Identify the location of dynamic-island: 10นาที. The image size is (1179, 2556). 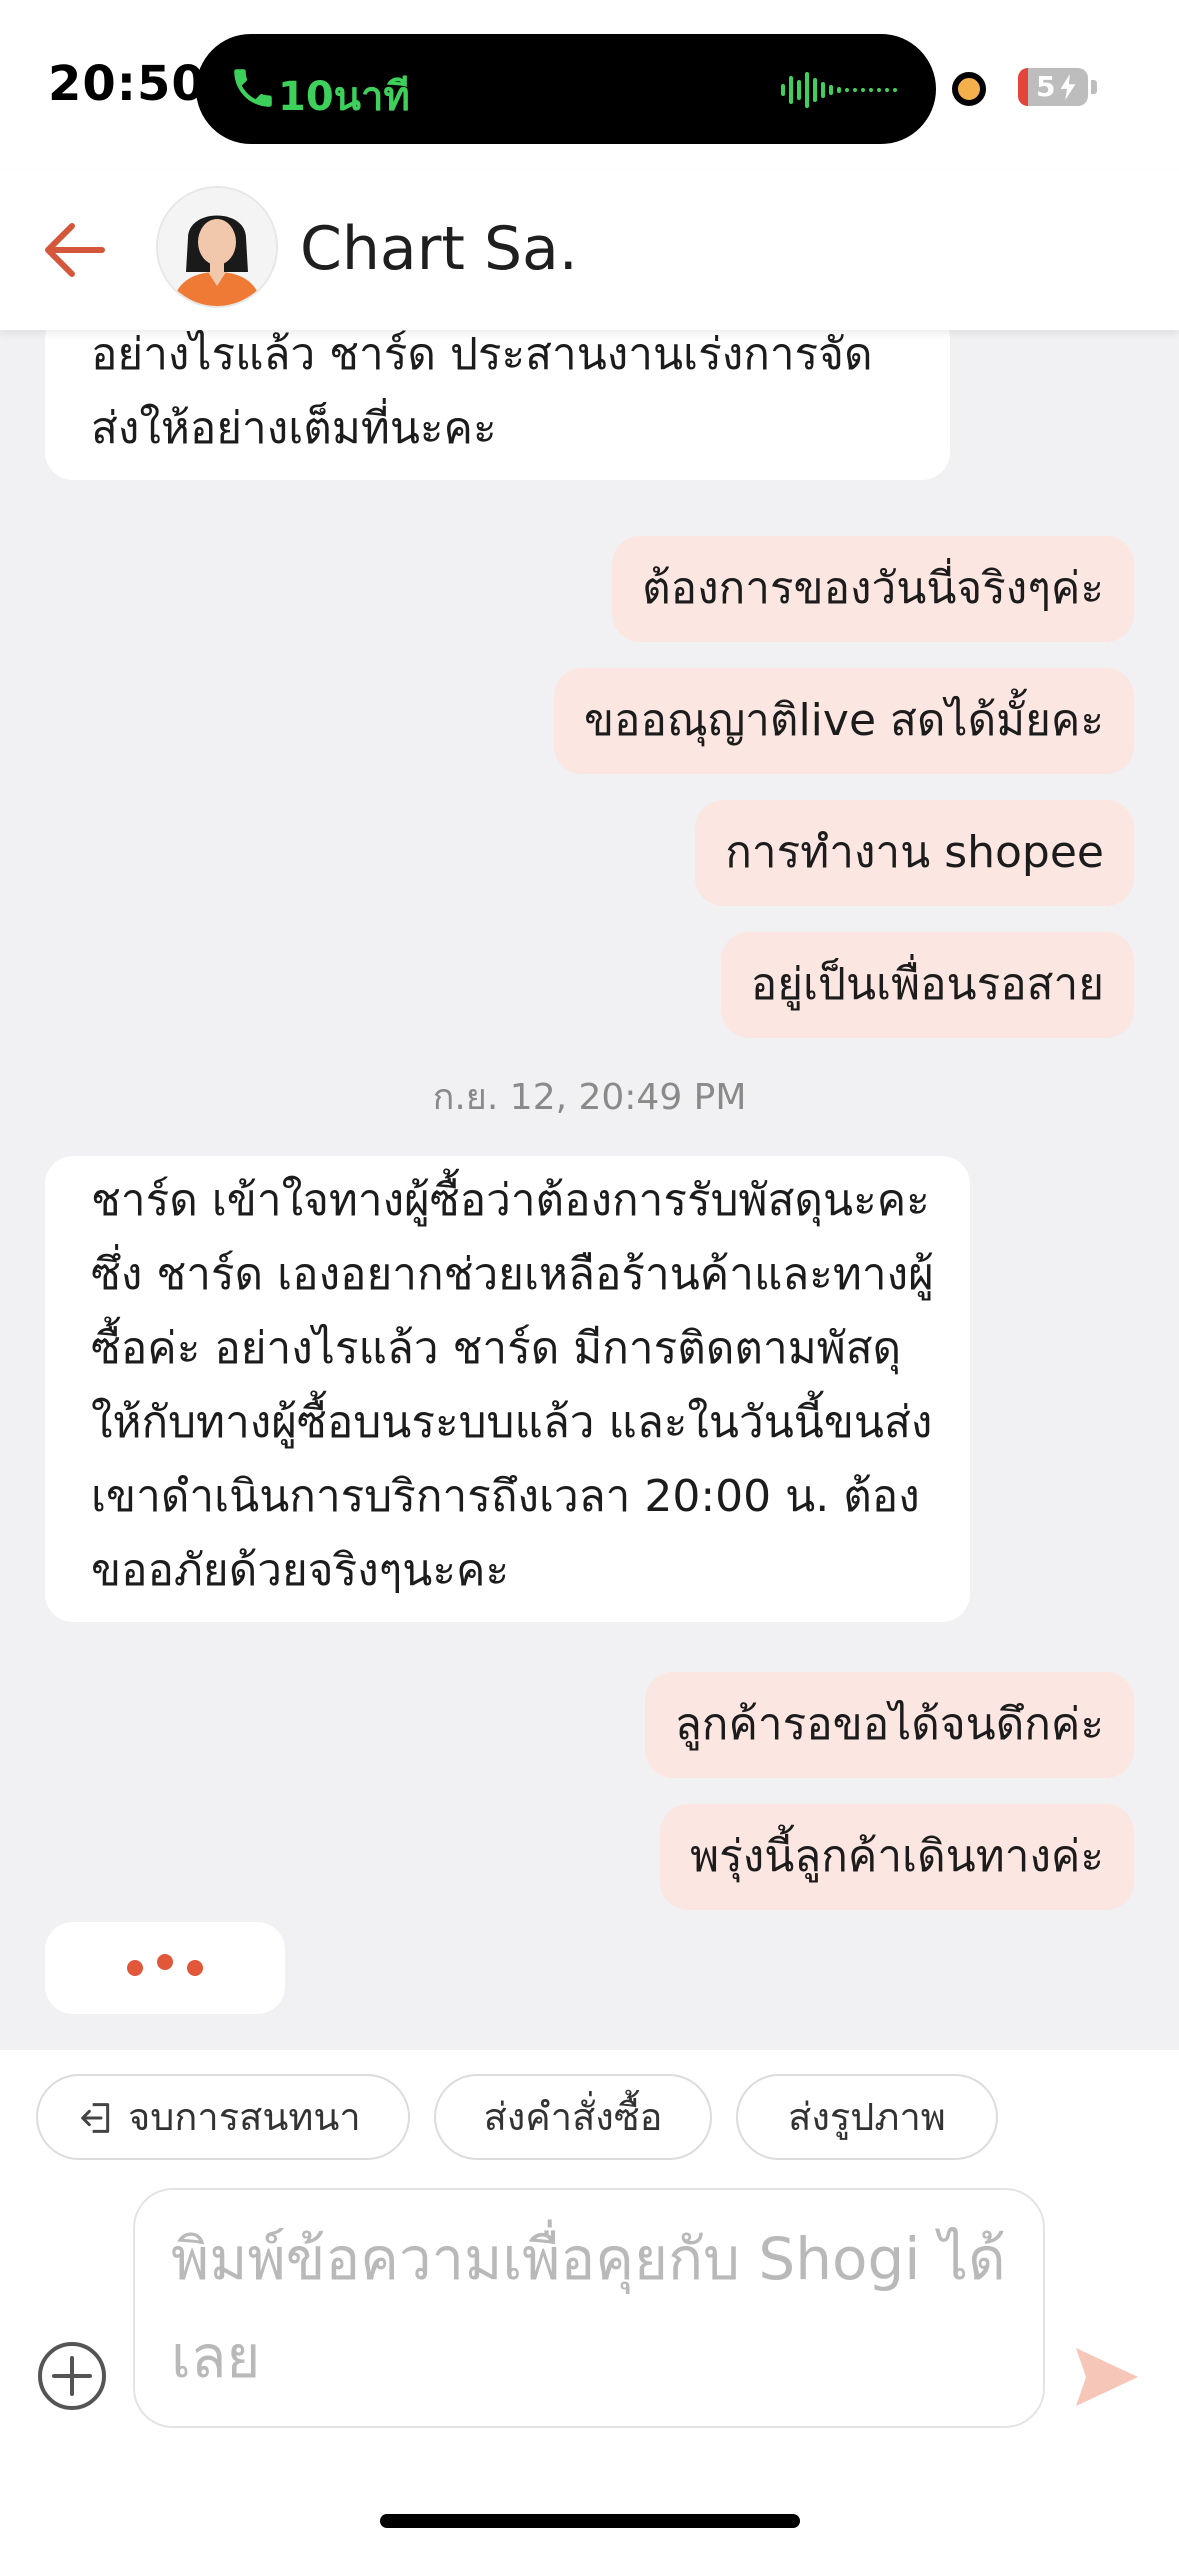
(566, 89).